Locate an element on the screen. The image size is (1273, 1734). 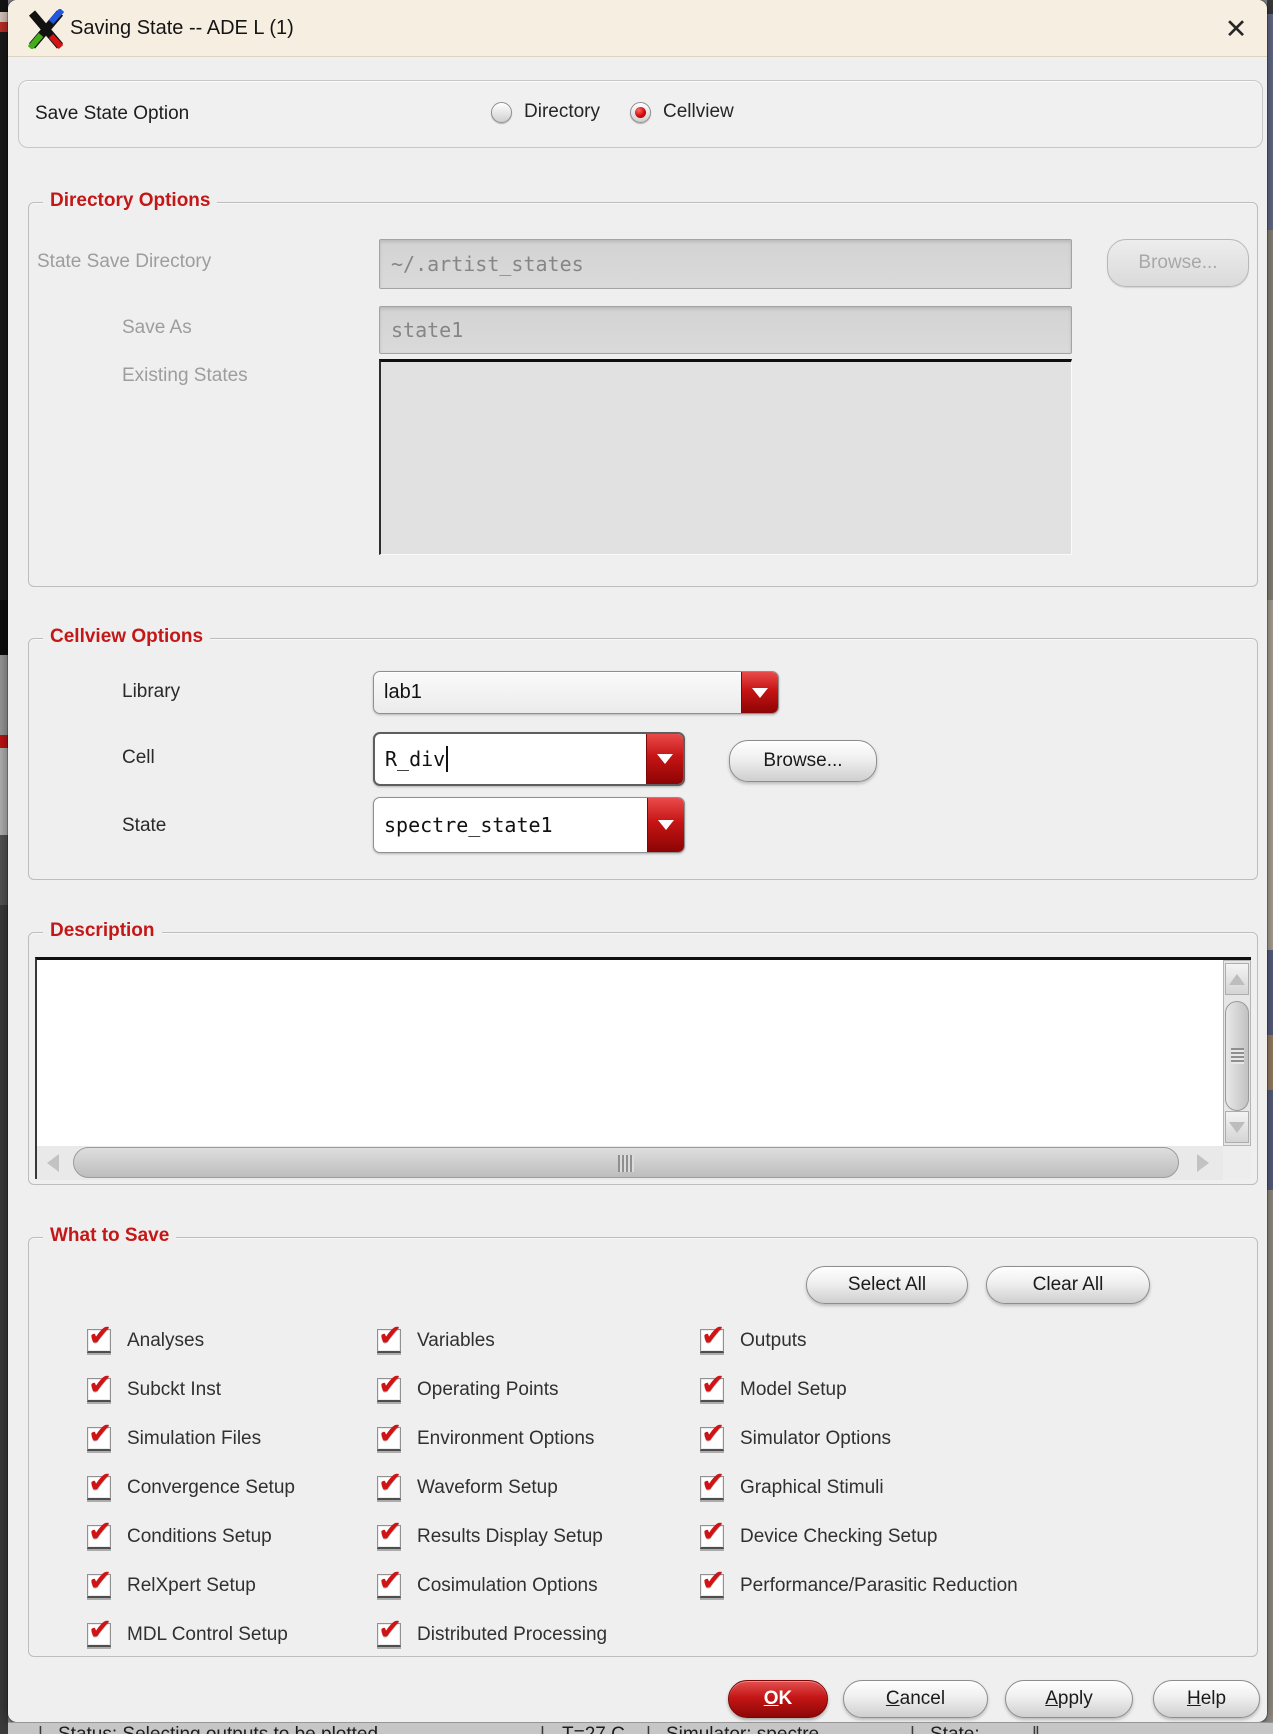
group-description: Description is located at coordinates (643, 1052).